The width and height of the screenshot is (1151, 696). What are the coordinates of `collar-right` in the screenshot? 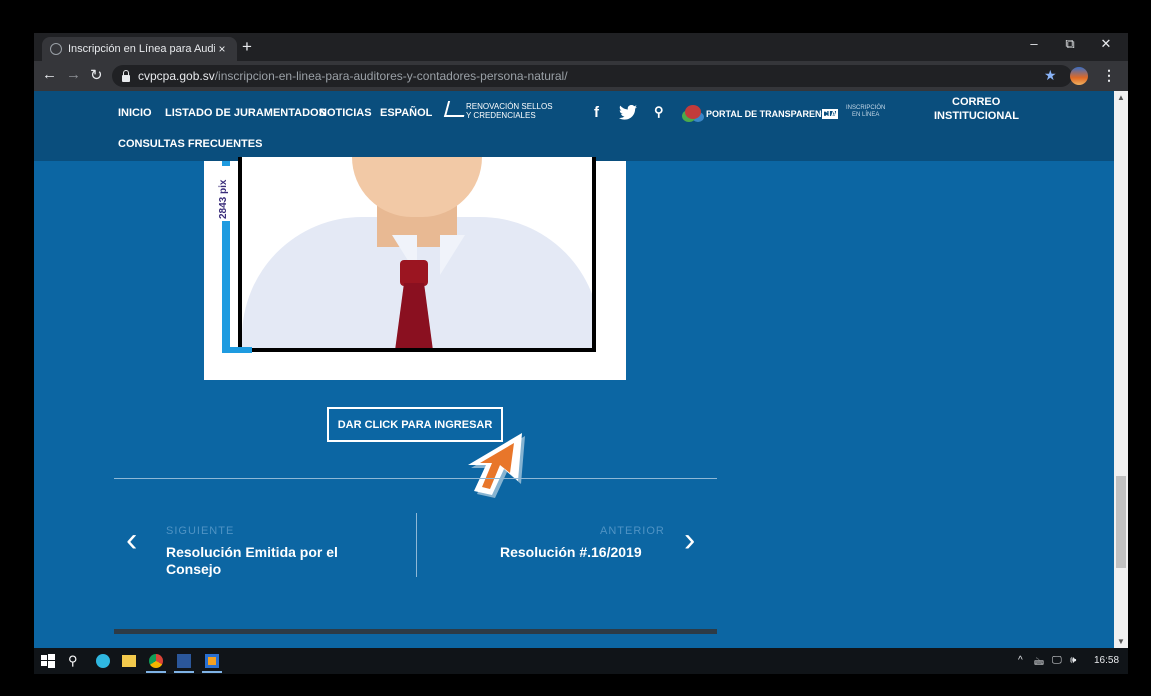 It's located at (467, 255).